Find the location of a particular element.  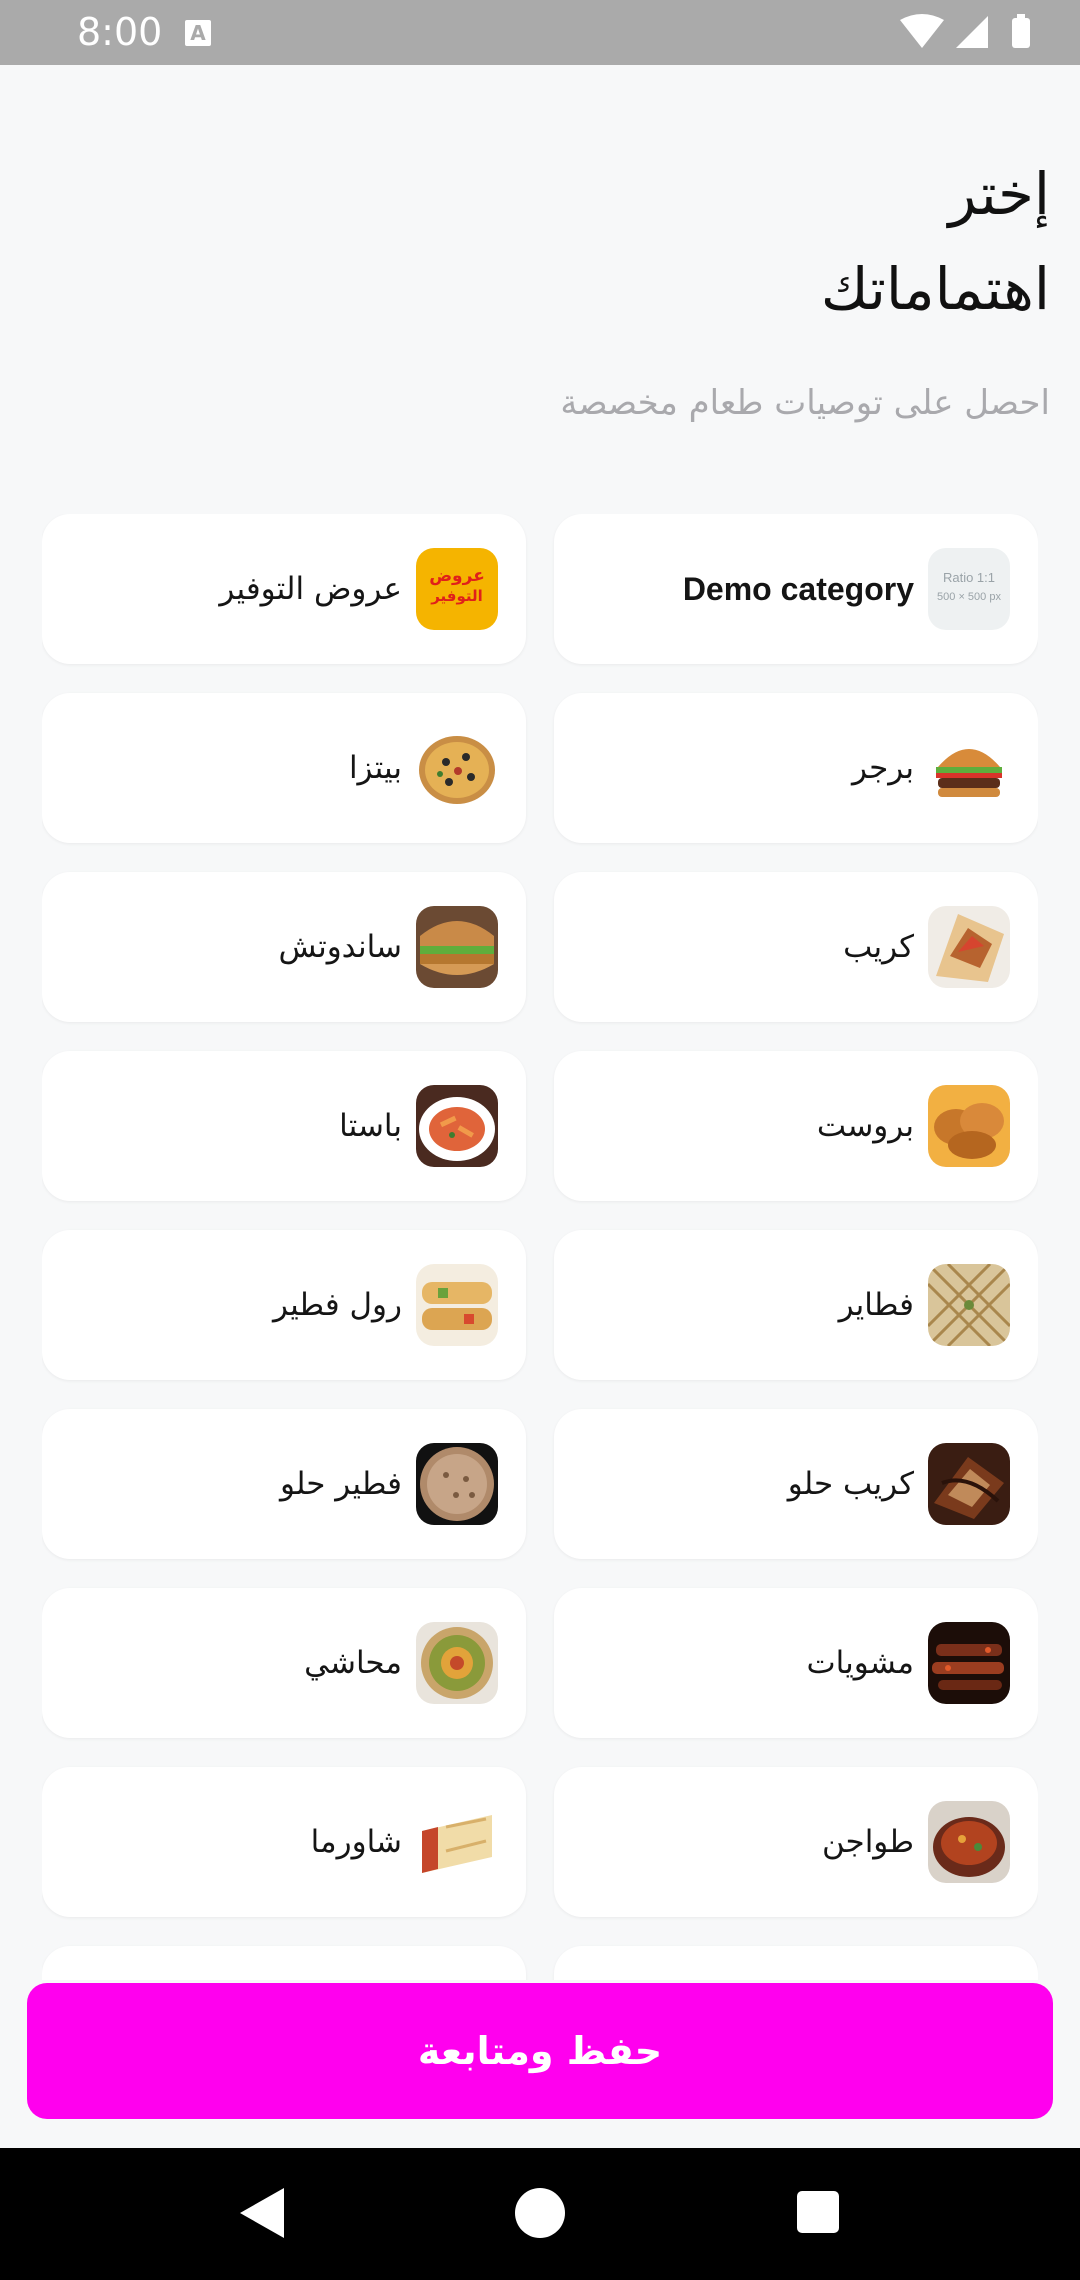

category-card-demo: Ratio 1:1 500 × 500 px Demo category is located at coordinates (796, 589).